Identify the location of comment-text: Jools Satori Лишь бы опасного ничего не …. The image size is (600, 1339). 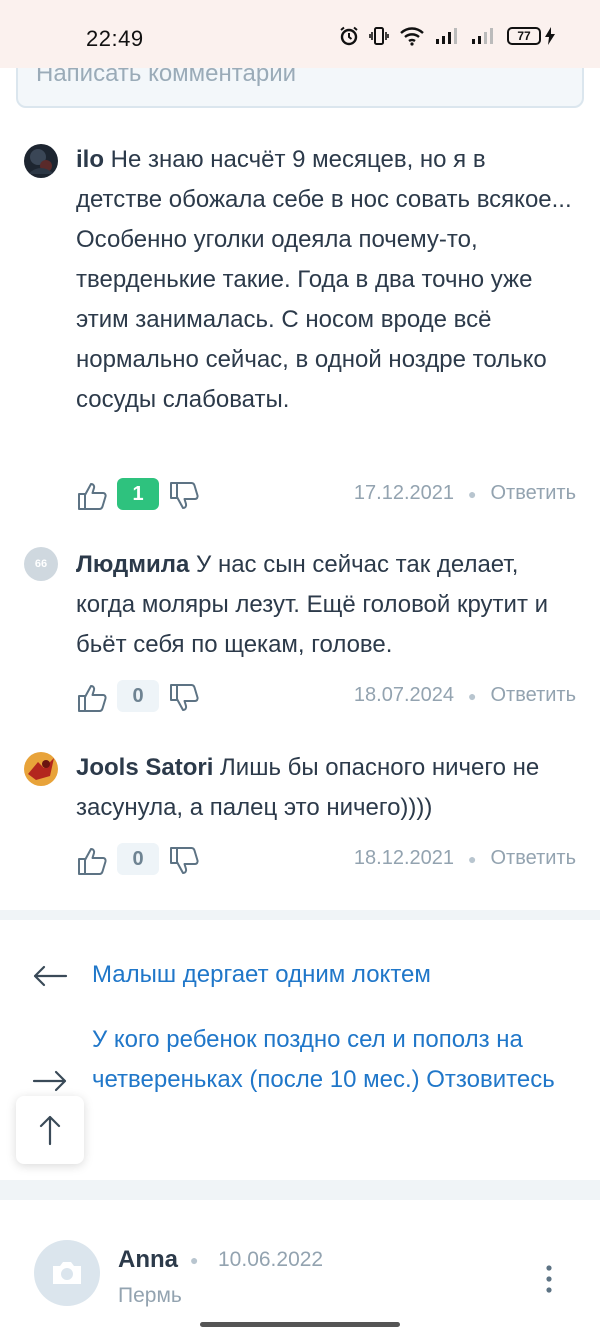
(326, 788).